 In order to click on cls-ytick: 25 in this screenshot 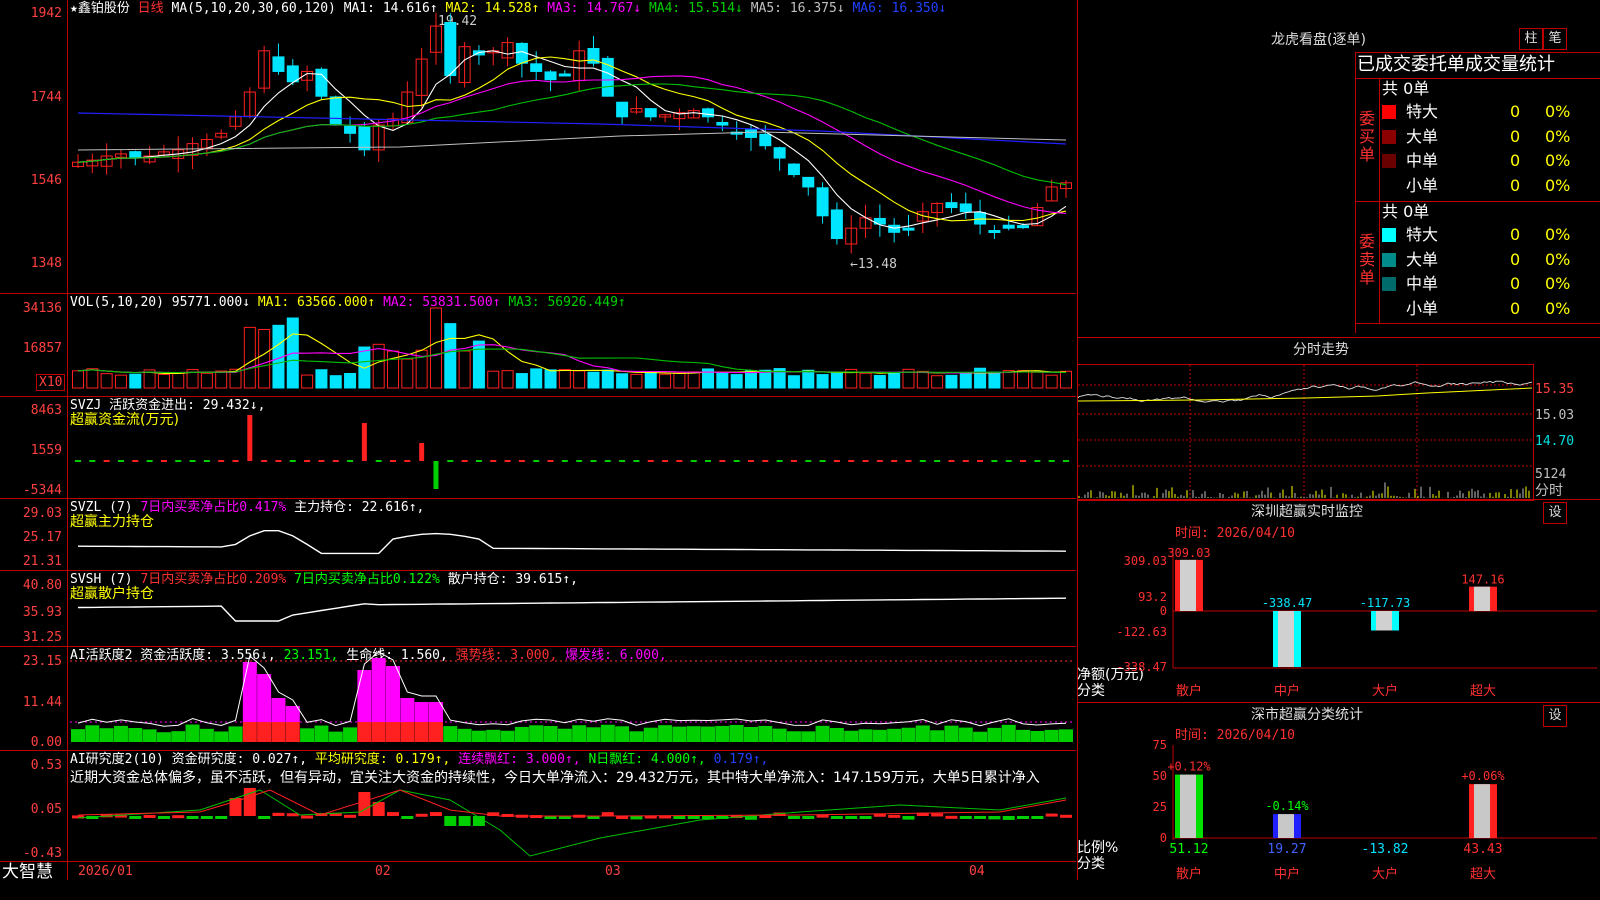, I will do `click(1160, 807)`.